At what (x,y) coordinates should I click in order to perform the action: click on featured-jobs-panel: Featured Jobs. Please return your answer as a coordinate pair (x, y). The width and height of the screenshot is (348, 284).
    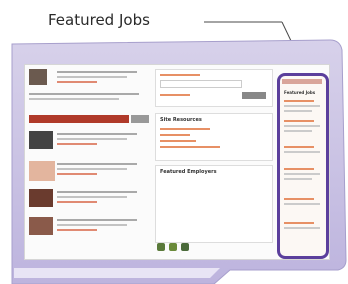
    Looking at the image, I should click on (303, 166).